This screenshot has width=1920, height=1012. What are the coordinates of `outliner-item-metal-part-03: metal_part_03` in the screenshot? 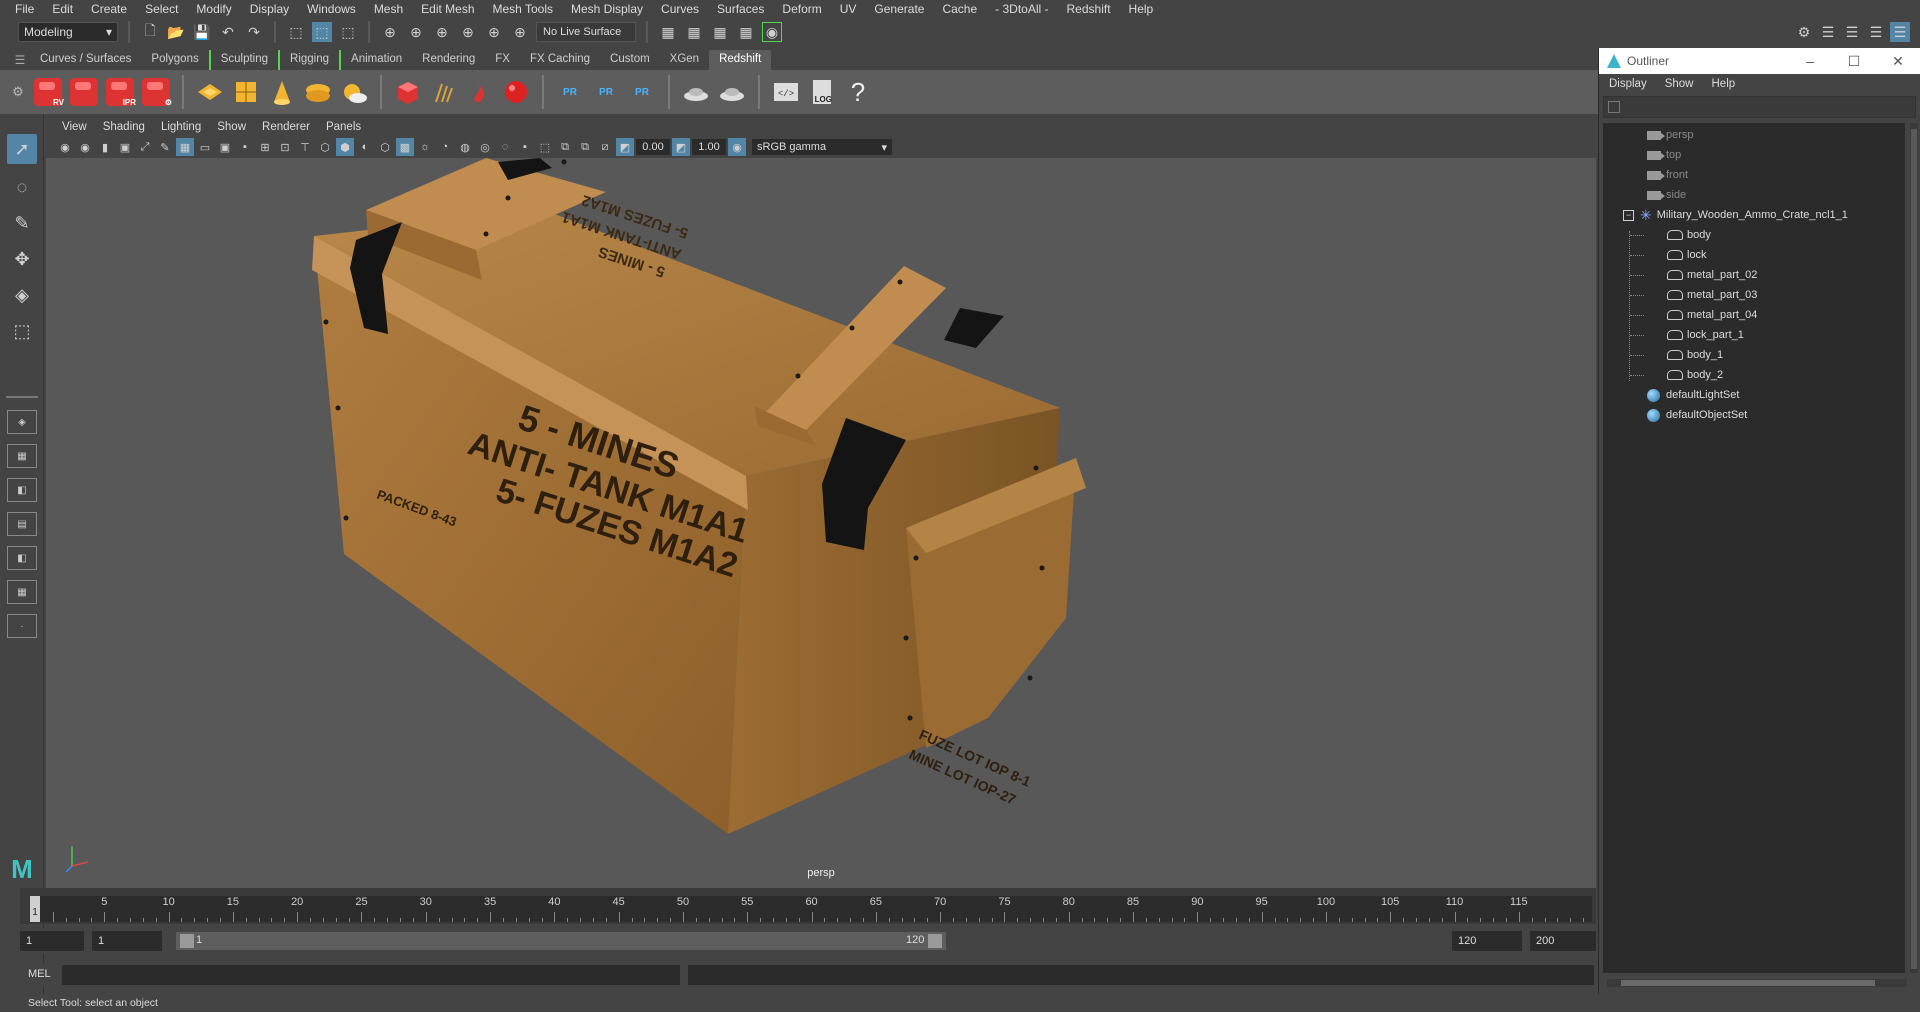 It's located at (1712, 295).